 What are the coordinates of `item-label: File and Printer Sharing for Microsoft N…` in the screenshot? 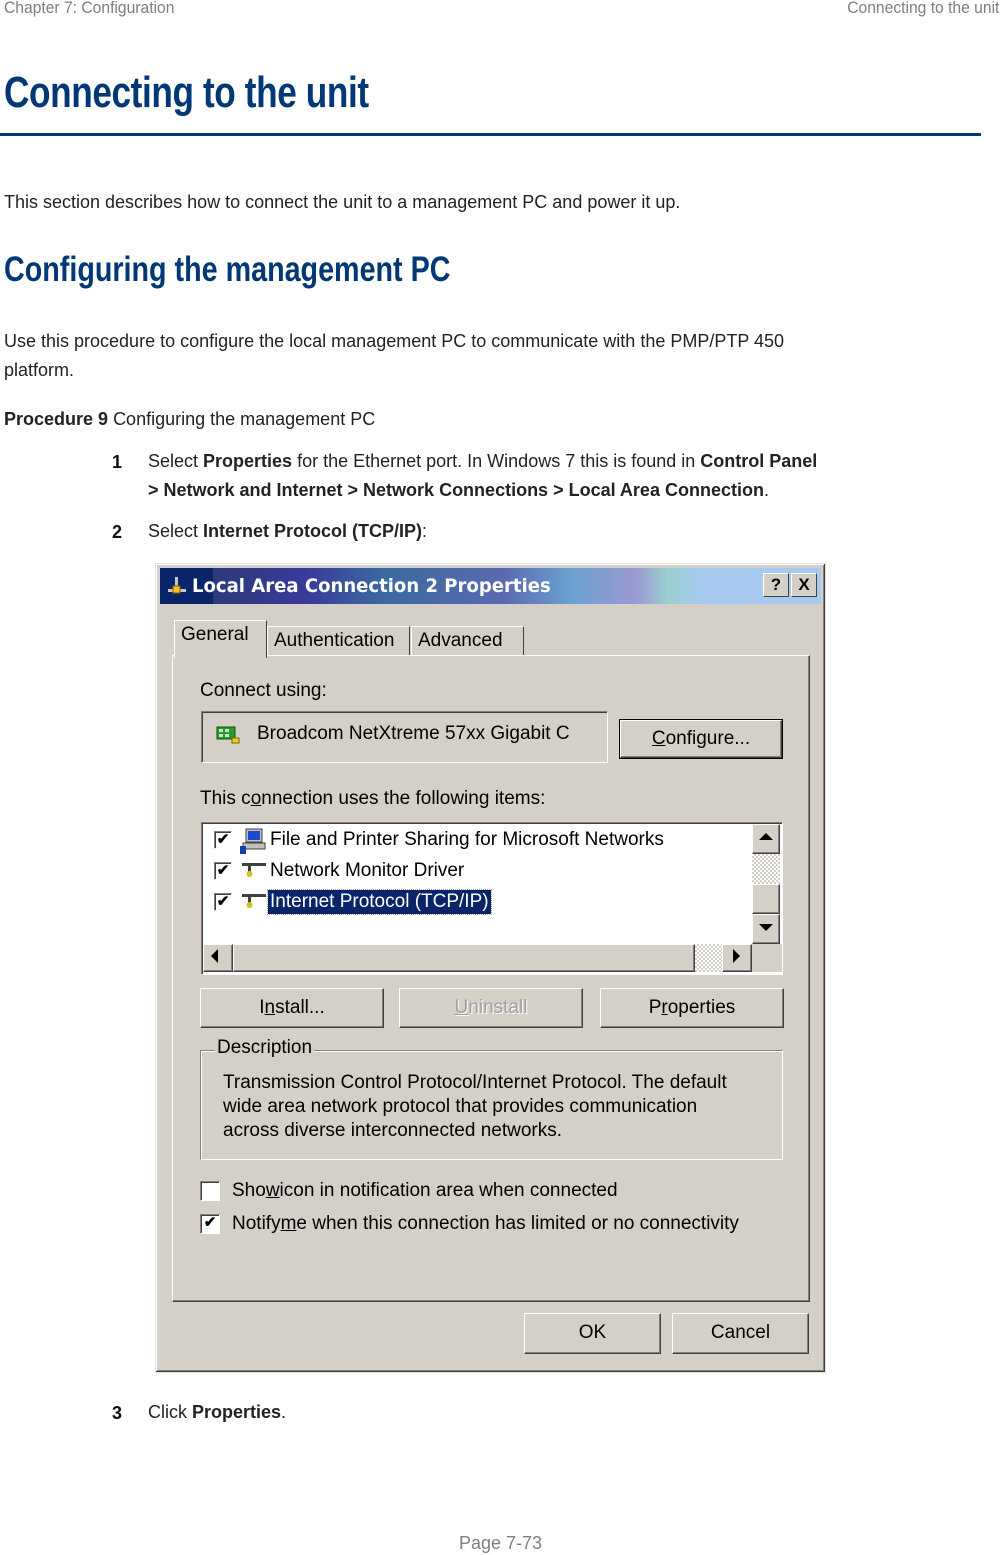 It's located at (467, 839).